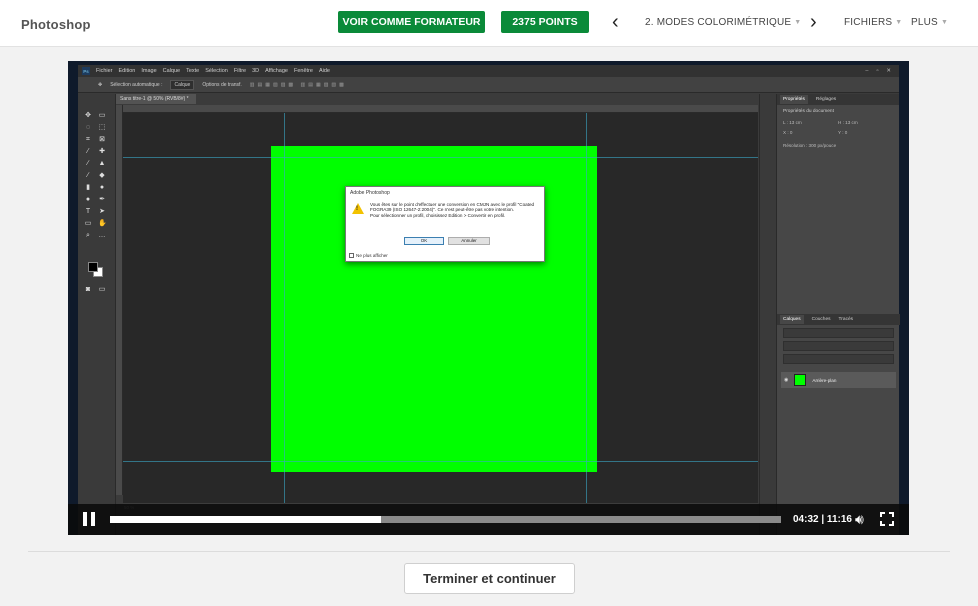 The width and height of the screenshot is (978, 606). I want to click on ps-ruler-vertical, so click(119, 300).